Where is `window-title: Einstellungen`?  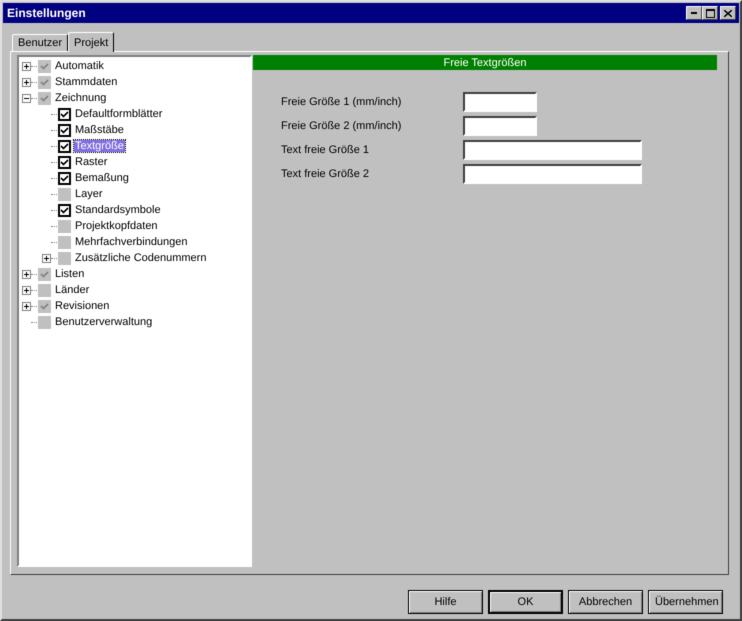
window-title: Einstellungen is located at coordinates (46, 13).